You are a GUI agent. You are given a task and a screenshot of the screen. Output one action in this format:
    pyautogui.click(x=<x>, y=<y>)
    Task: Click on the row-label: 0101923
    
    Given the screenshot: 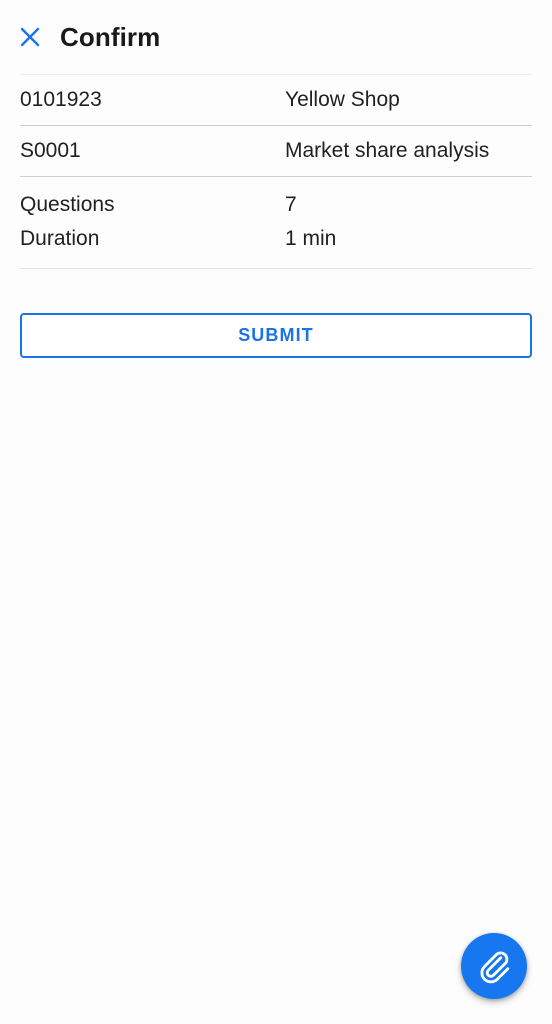 What is the action you would take?
    pyautogui.click(x=61, y=99)
    